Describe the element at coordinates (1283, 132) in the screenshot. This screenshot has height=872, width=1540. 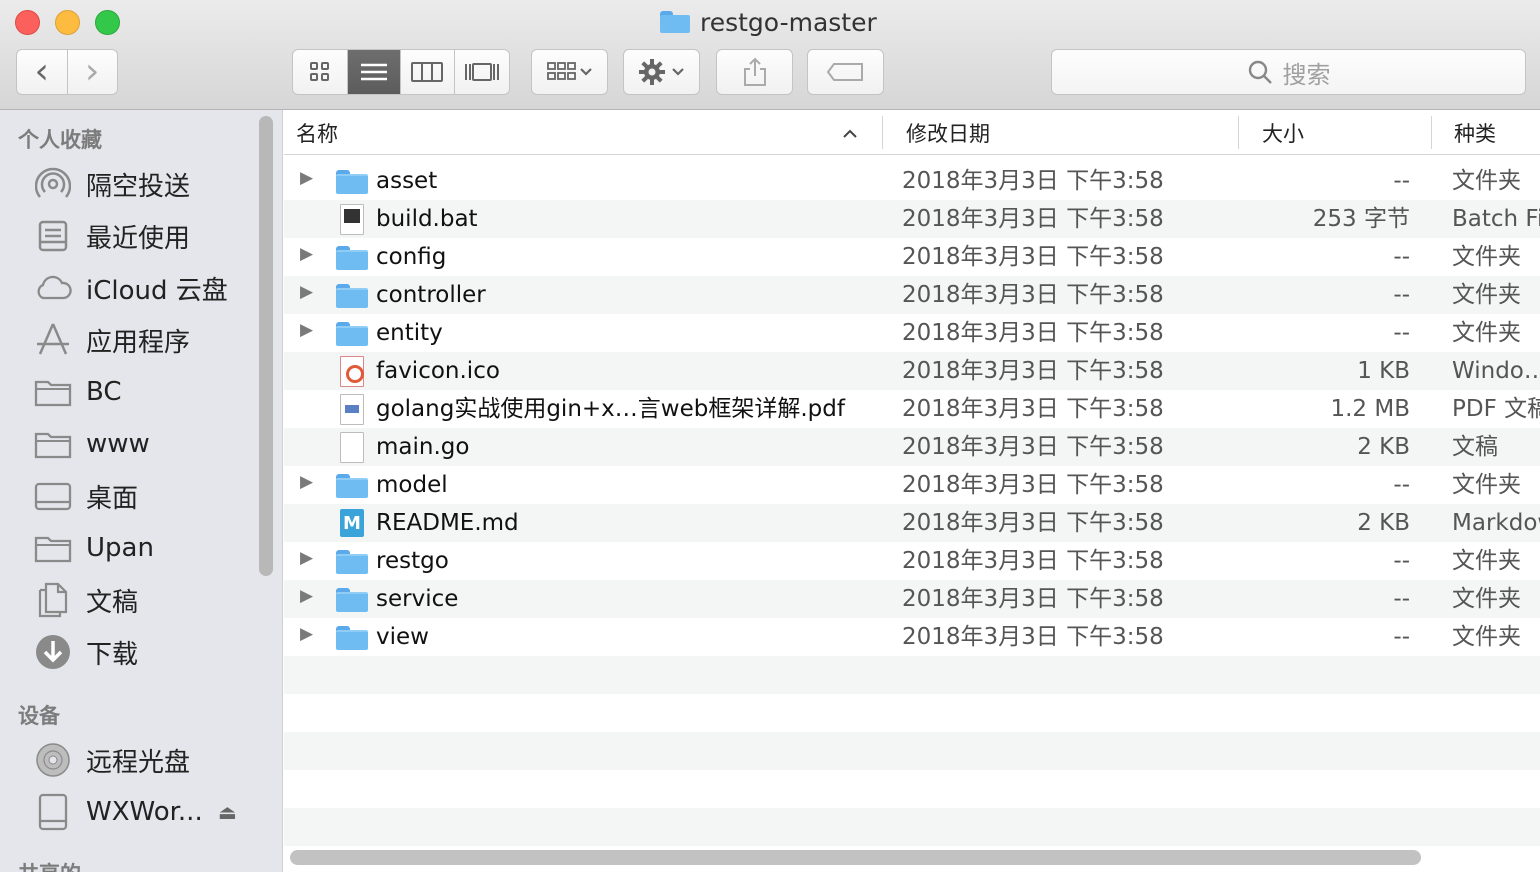
I see `column-header-size: 大小` at that location.